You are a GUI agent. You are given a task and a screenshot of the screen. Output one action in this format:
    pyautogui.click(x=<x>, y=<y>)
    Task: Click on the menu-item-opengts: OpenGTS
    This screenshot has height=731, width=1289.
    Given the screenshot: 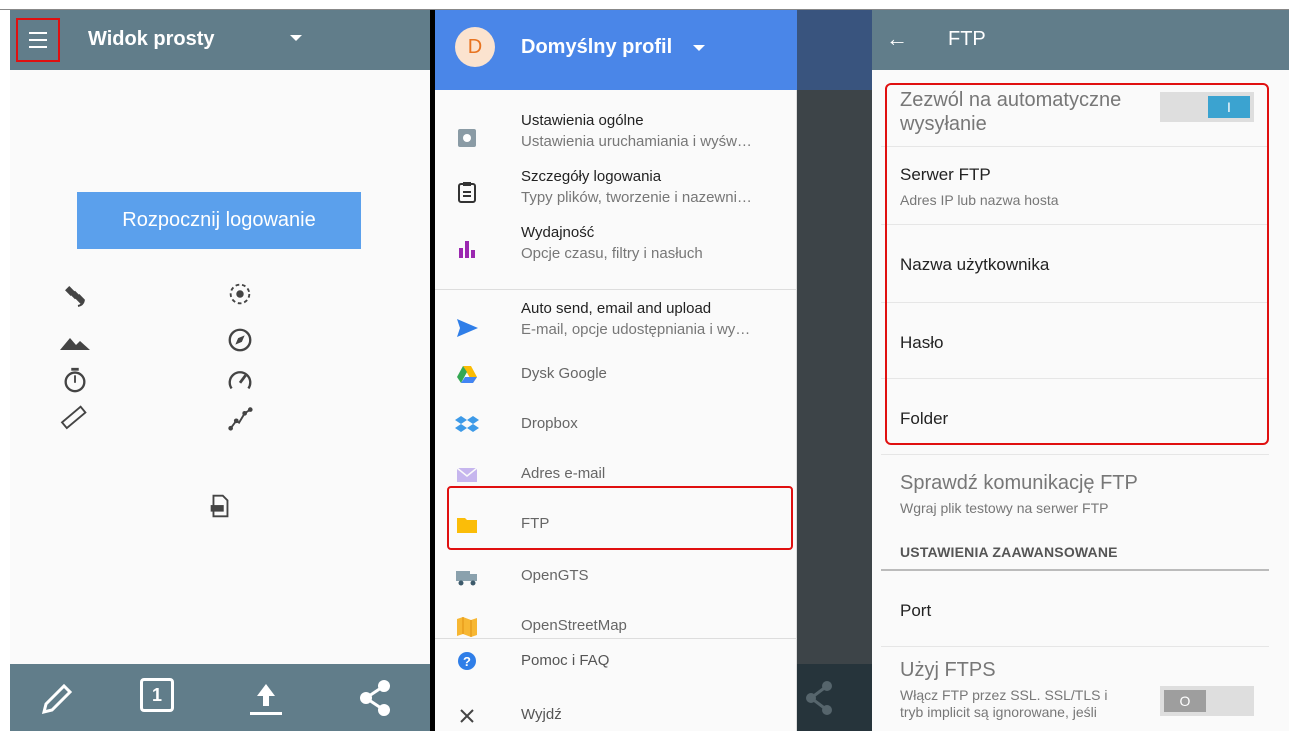 What is the action you would take?
    pyautogui.click(x=616, y=577)
    